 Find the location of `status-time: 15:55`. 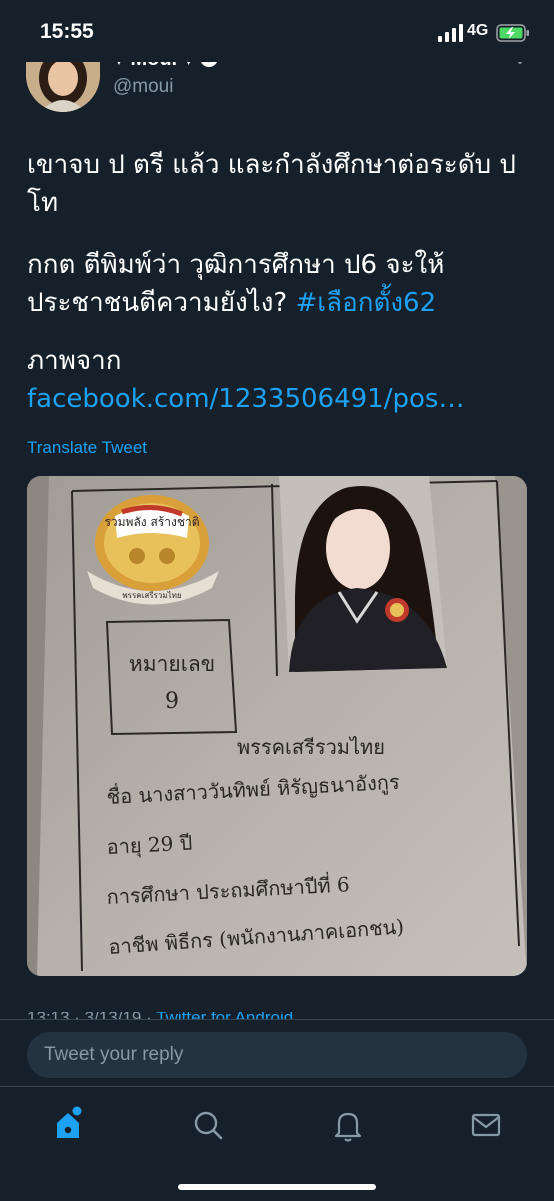

status-time: 15:55 is located at coordinates (67, 31).